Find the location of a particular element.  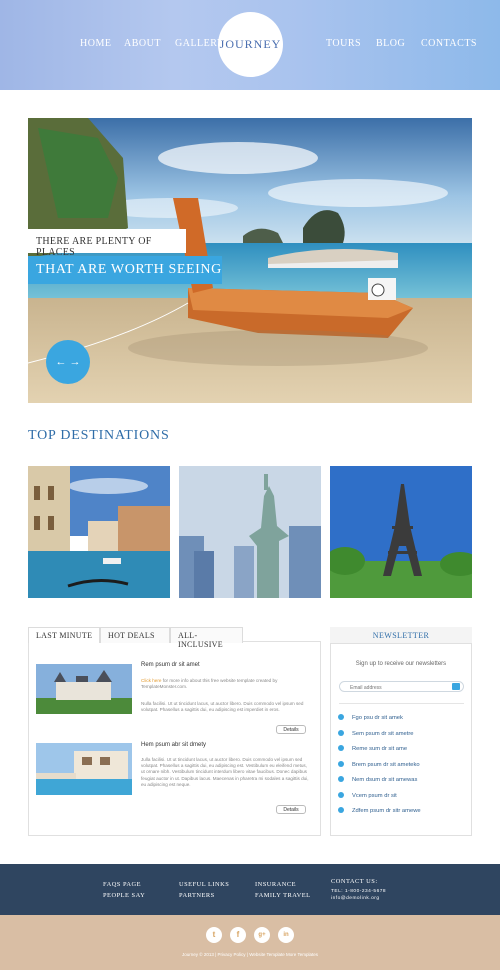

newsletter-subtitle: Sign up to receive our newsletters is located at coordinates (401, 664).